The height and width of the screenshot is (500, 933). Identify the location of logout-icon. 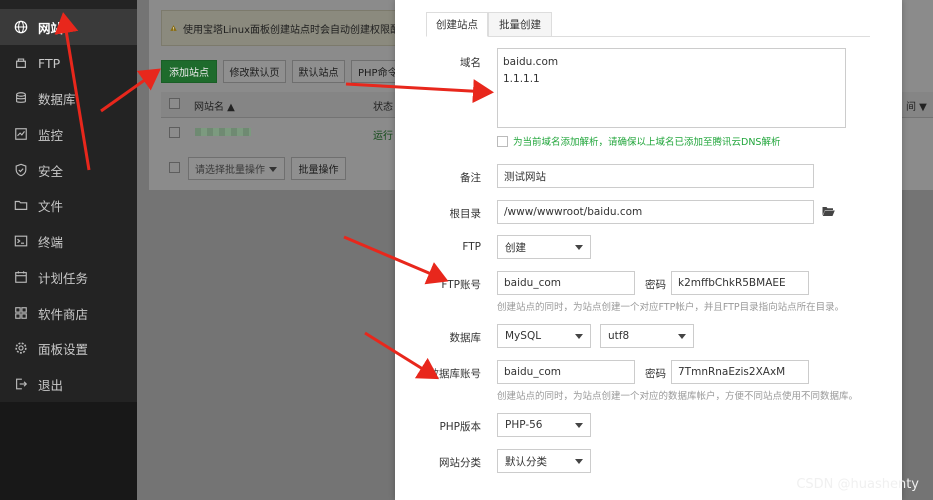
(21, 384).